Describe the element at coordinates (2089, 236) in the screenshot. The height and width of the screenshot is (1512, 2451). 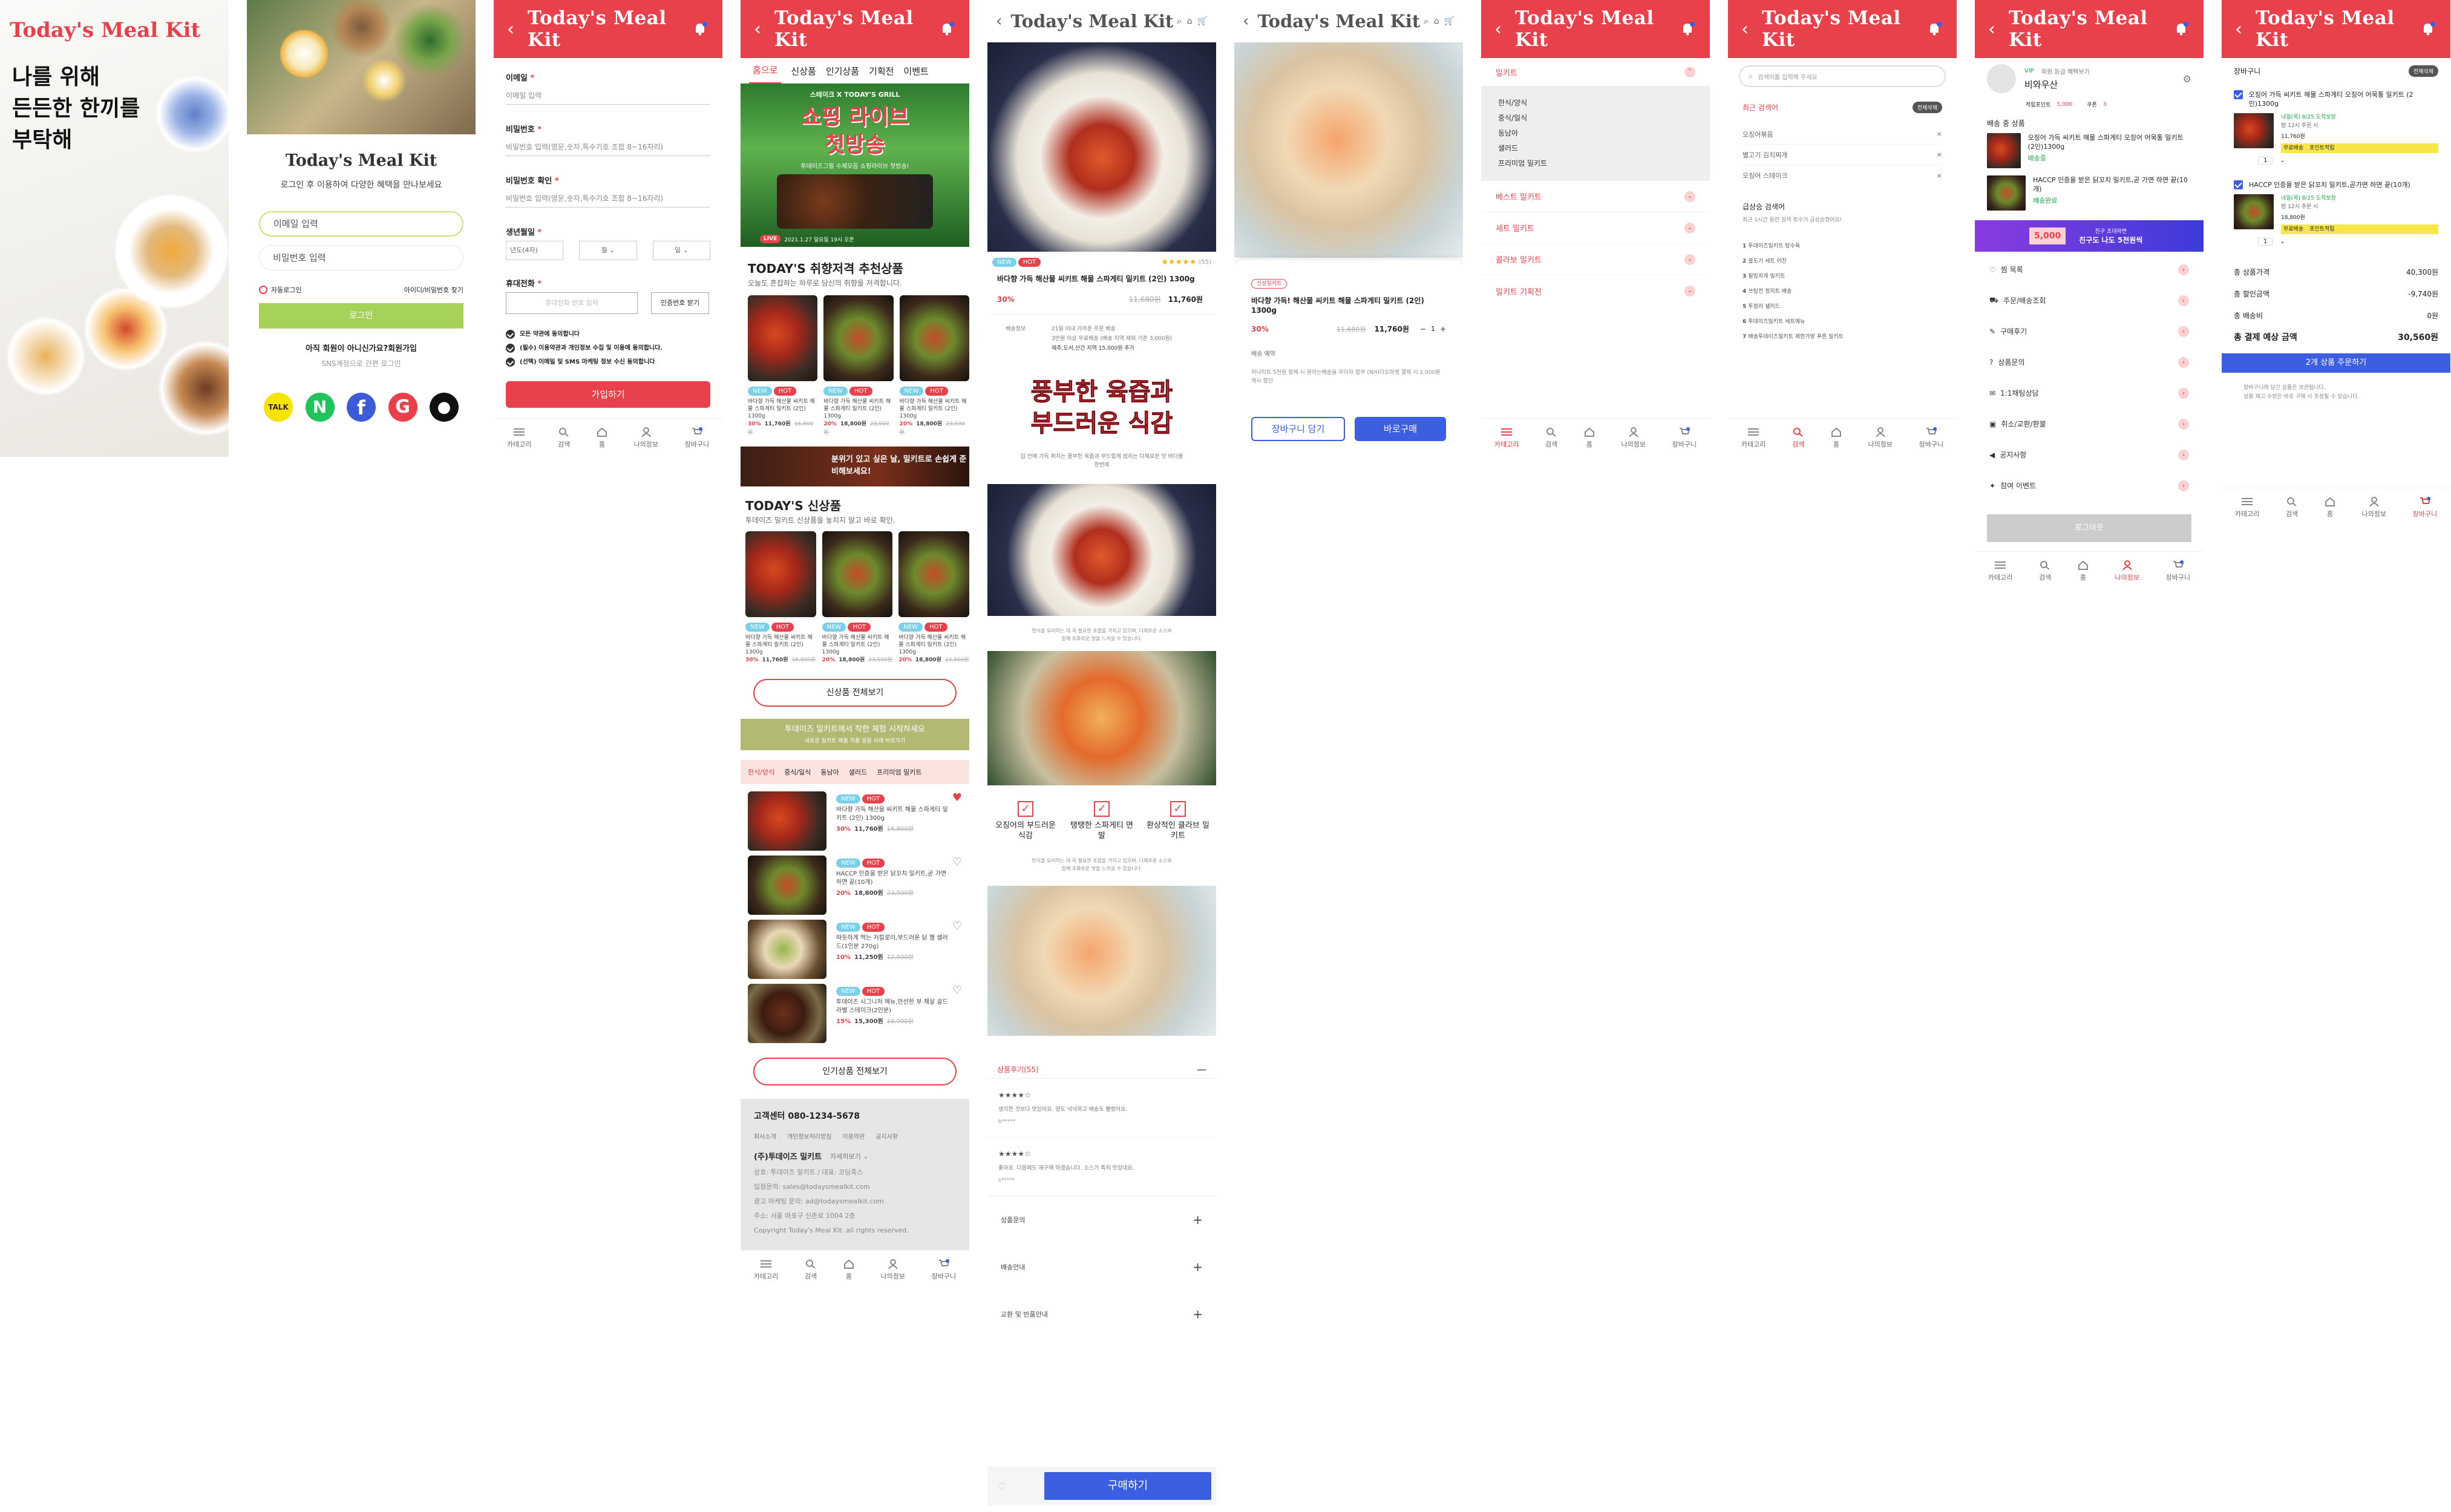
I see `invite-banner: 5,000 친구 초대하면 친구도 나도 5천원씩` at that location.